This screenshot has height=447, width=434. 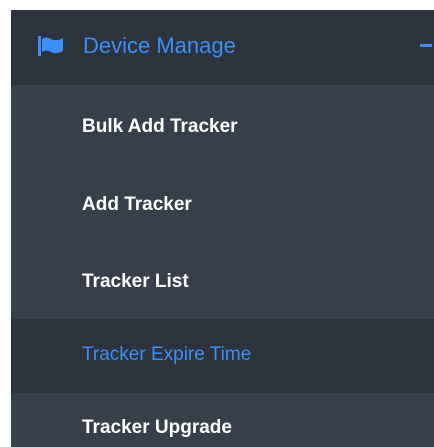 I want to click on sidebar-item-label: Add Tracker, so click(x=137, y=204).